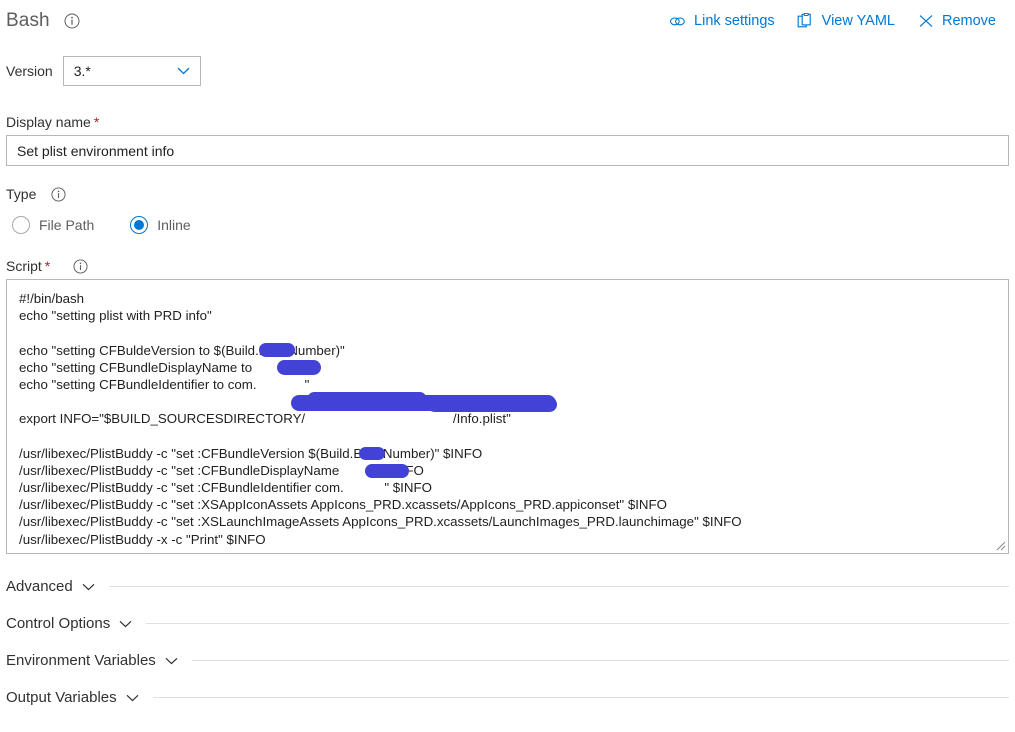  I want to click on view-yaml-button: View YAML, so click(846, 21).